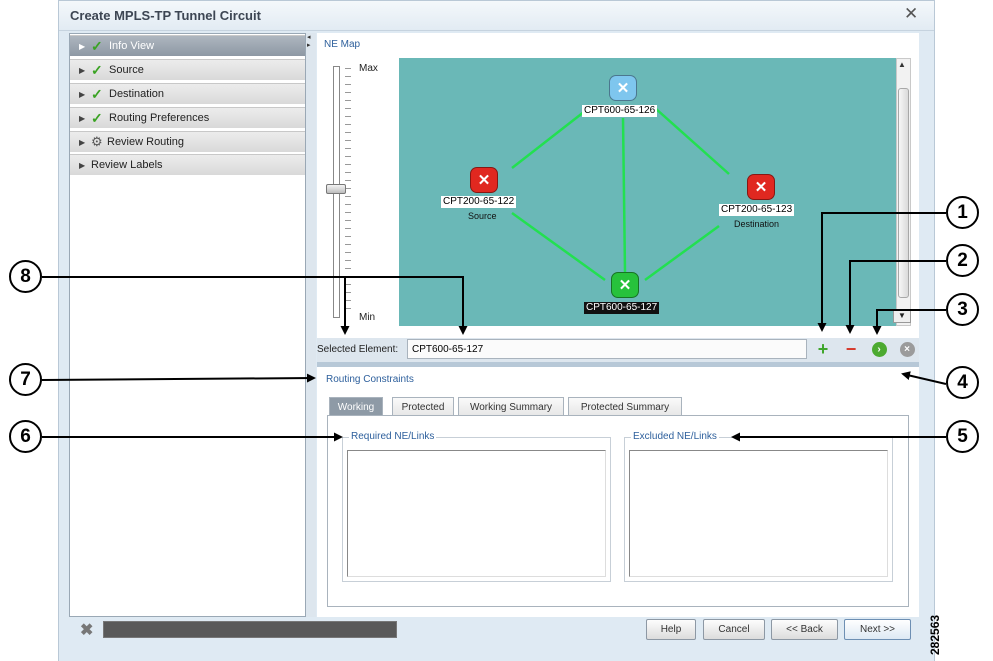 The height and width of the screenshot is (661, 993). What do you see at coordinates (196, 305) in the screenshot?
I see `callout-8-line` at bounding box center [196, 305].